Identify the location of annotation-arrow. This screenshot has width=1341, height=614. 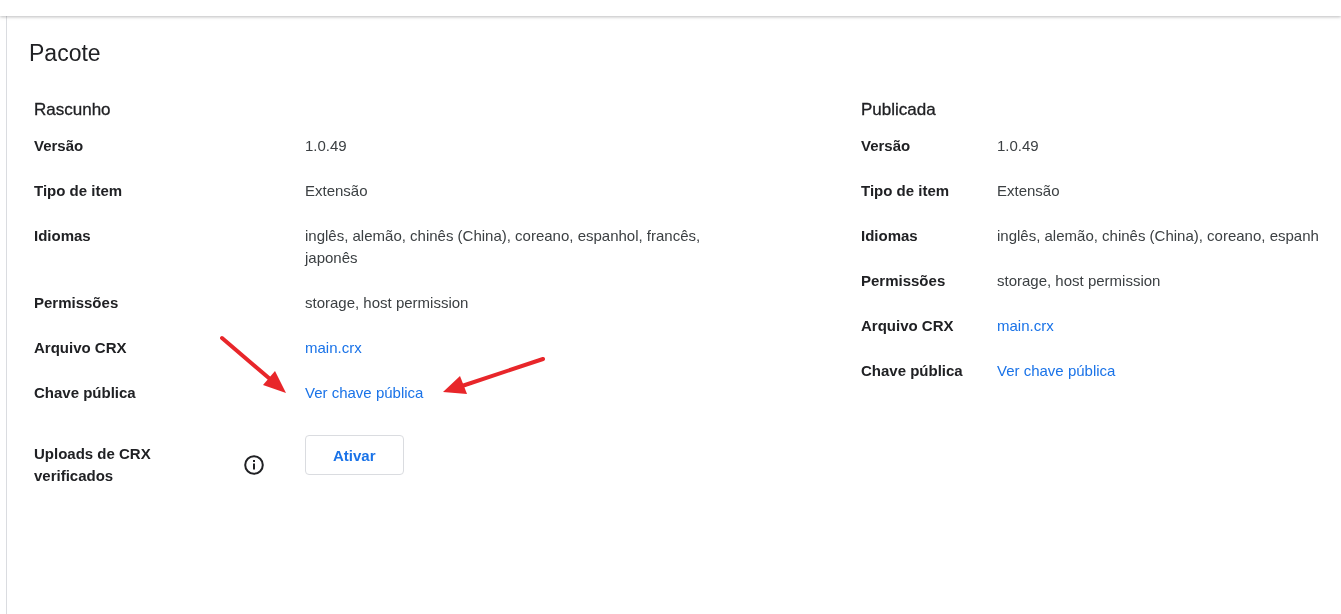
(253, 364).